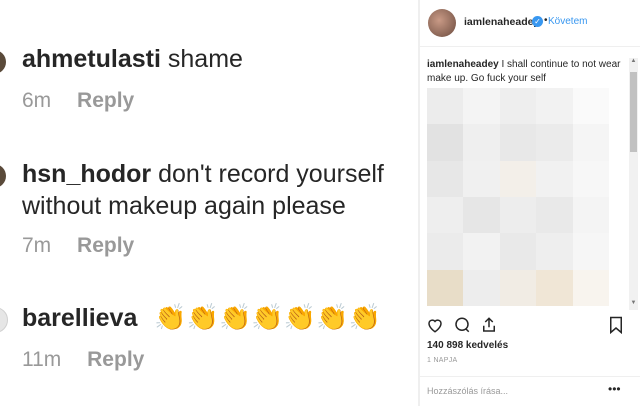 This screenshot has height=407, width=640. What do you see at coordinates (37, 100) in the screenshot?
I see `comment-time: 6m` at bounding box center [37, 100].